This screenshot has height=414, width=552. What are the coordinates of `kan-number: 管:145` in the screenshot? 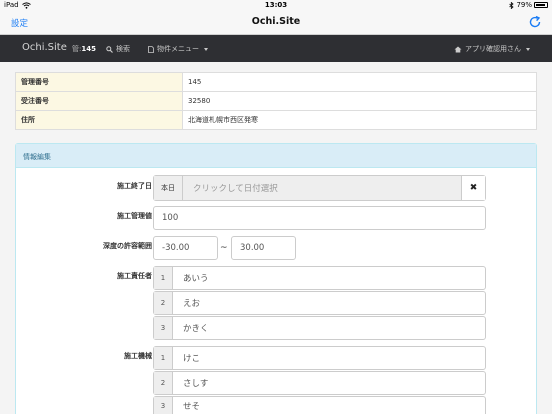 It's located at (84, 49).